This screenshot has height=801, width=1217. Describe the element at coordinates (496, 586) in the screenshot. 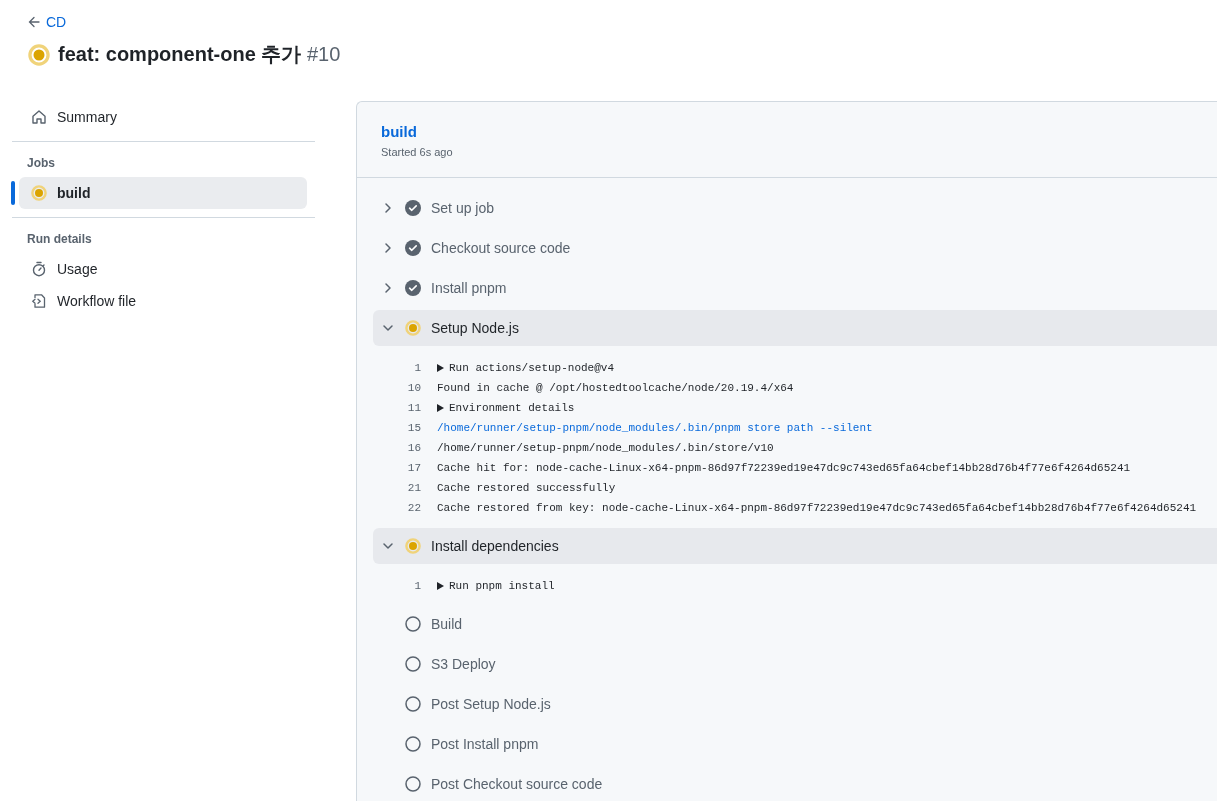

I see `log-line: Run pnpm install` at that location.